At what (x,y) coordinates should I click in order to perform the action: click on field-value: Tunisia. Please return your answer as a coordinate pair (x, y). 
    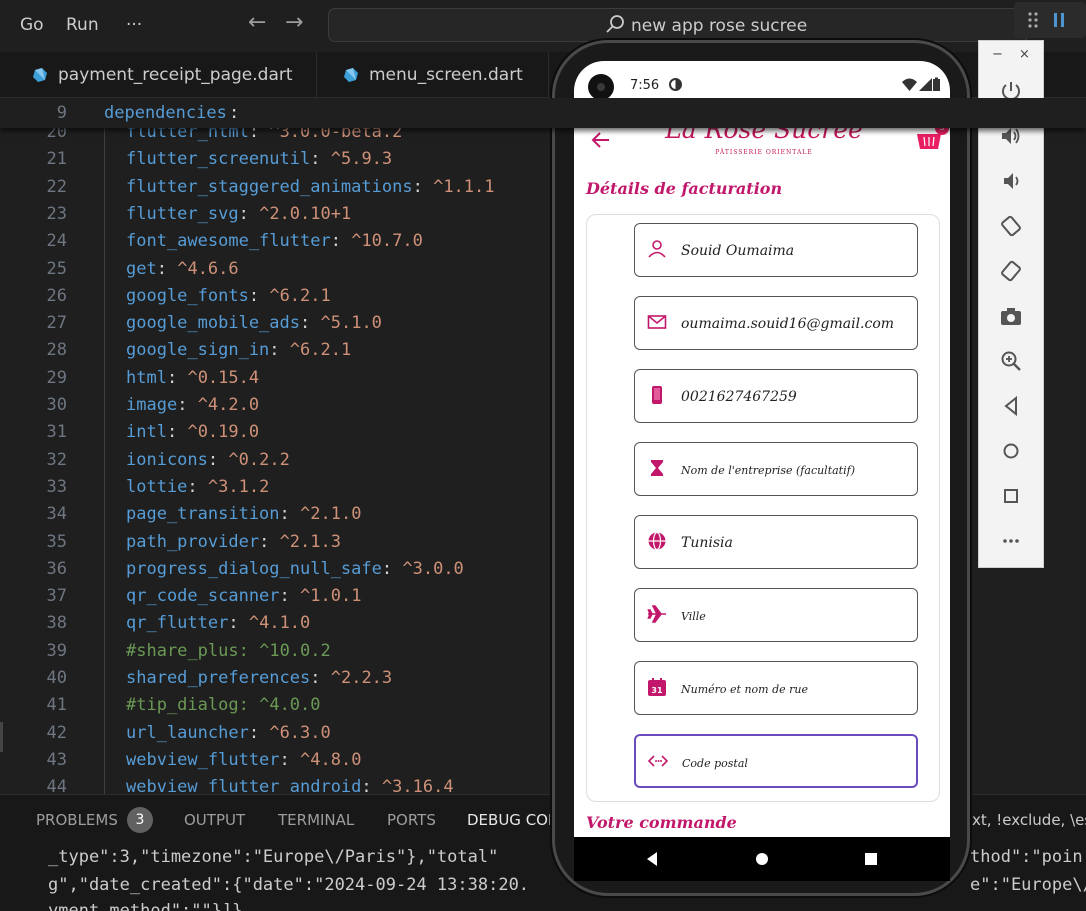
    Looking at the image, I should click on (707, 543).